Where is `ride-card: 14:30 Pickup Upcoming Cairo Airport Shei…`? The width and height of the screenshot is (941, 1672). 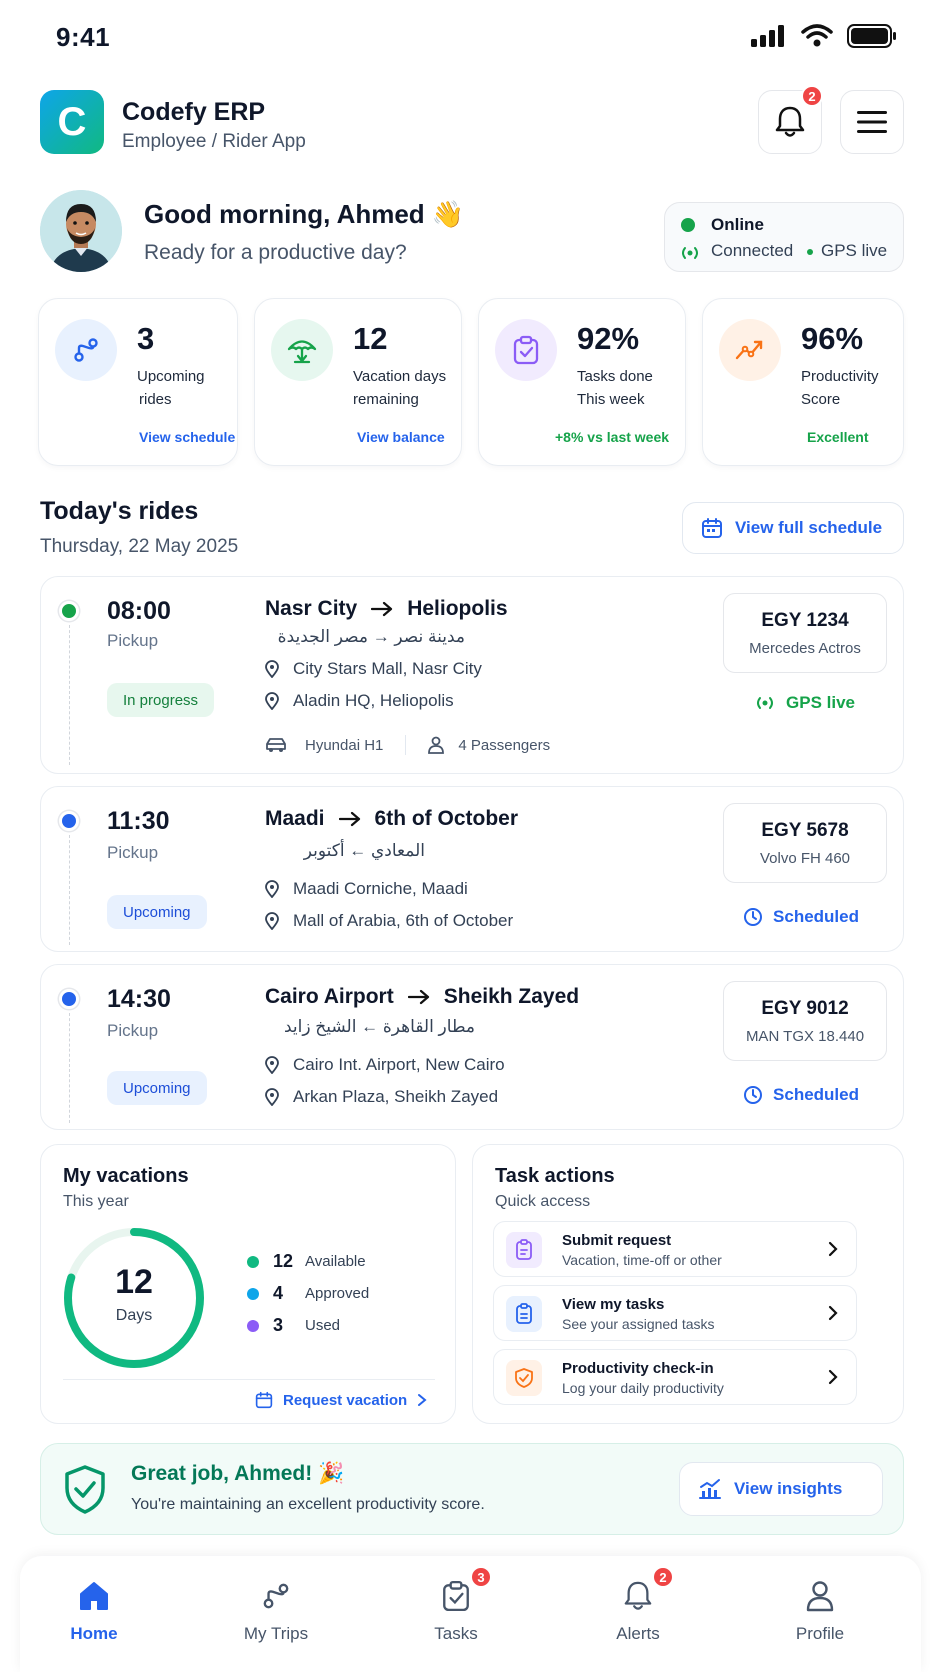 ride-card: 14:30 Pickup Upcoming Cairo Airport Shei… is located at coordinates (472, 1047).